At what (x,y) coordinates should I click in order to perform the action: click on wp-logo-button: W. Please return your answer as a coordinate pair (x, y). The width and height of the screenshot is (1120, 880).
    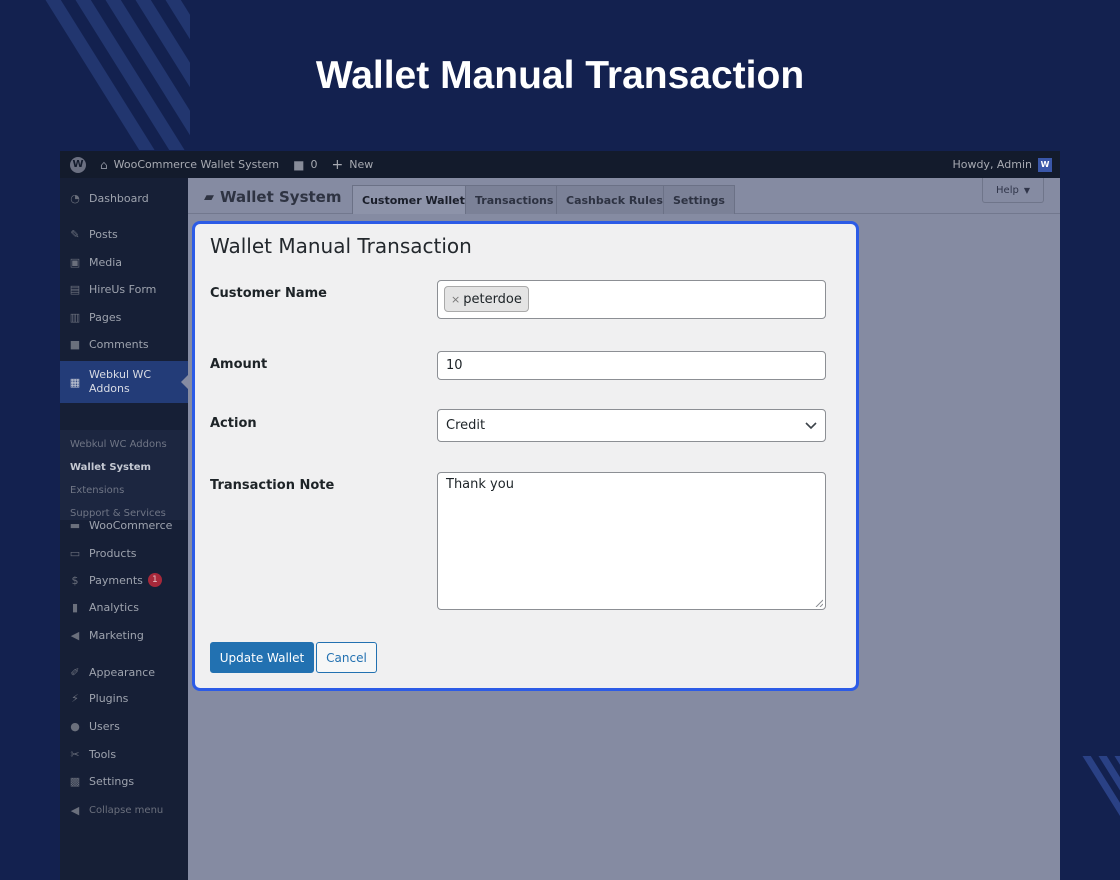
    Looking at the image, I should click on (78, 164).